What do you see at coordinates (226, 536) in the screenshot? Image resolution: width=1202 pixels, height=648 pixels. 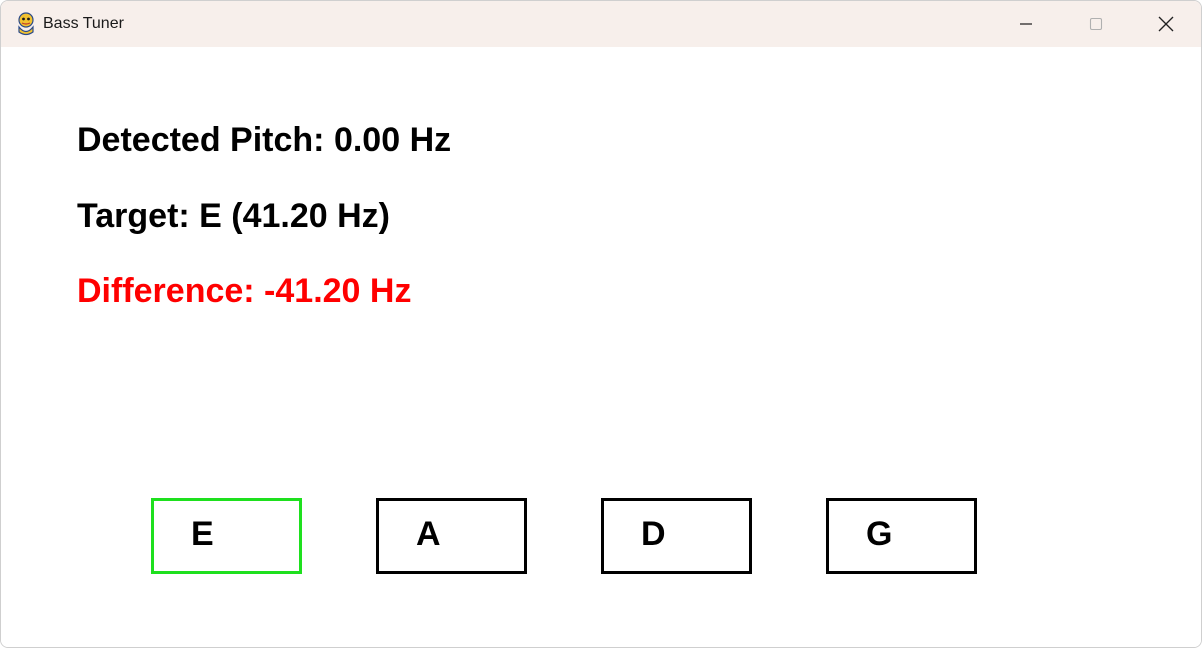 I see `string-button-e: E` at bounding box center [226, 536].